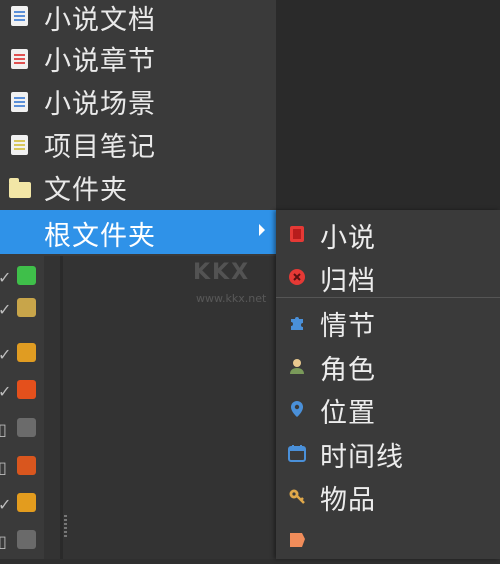 Image resolution: width=500 pixels, height=564 pixels. What do you see at coordinates (348, 370) in the screenshot?
I see `submenu-item-label: 角色` at bounding box center [348, 370].